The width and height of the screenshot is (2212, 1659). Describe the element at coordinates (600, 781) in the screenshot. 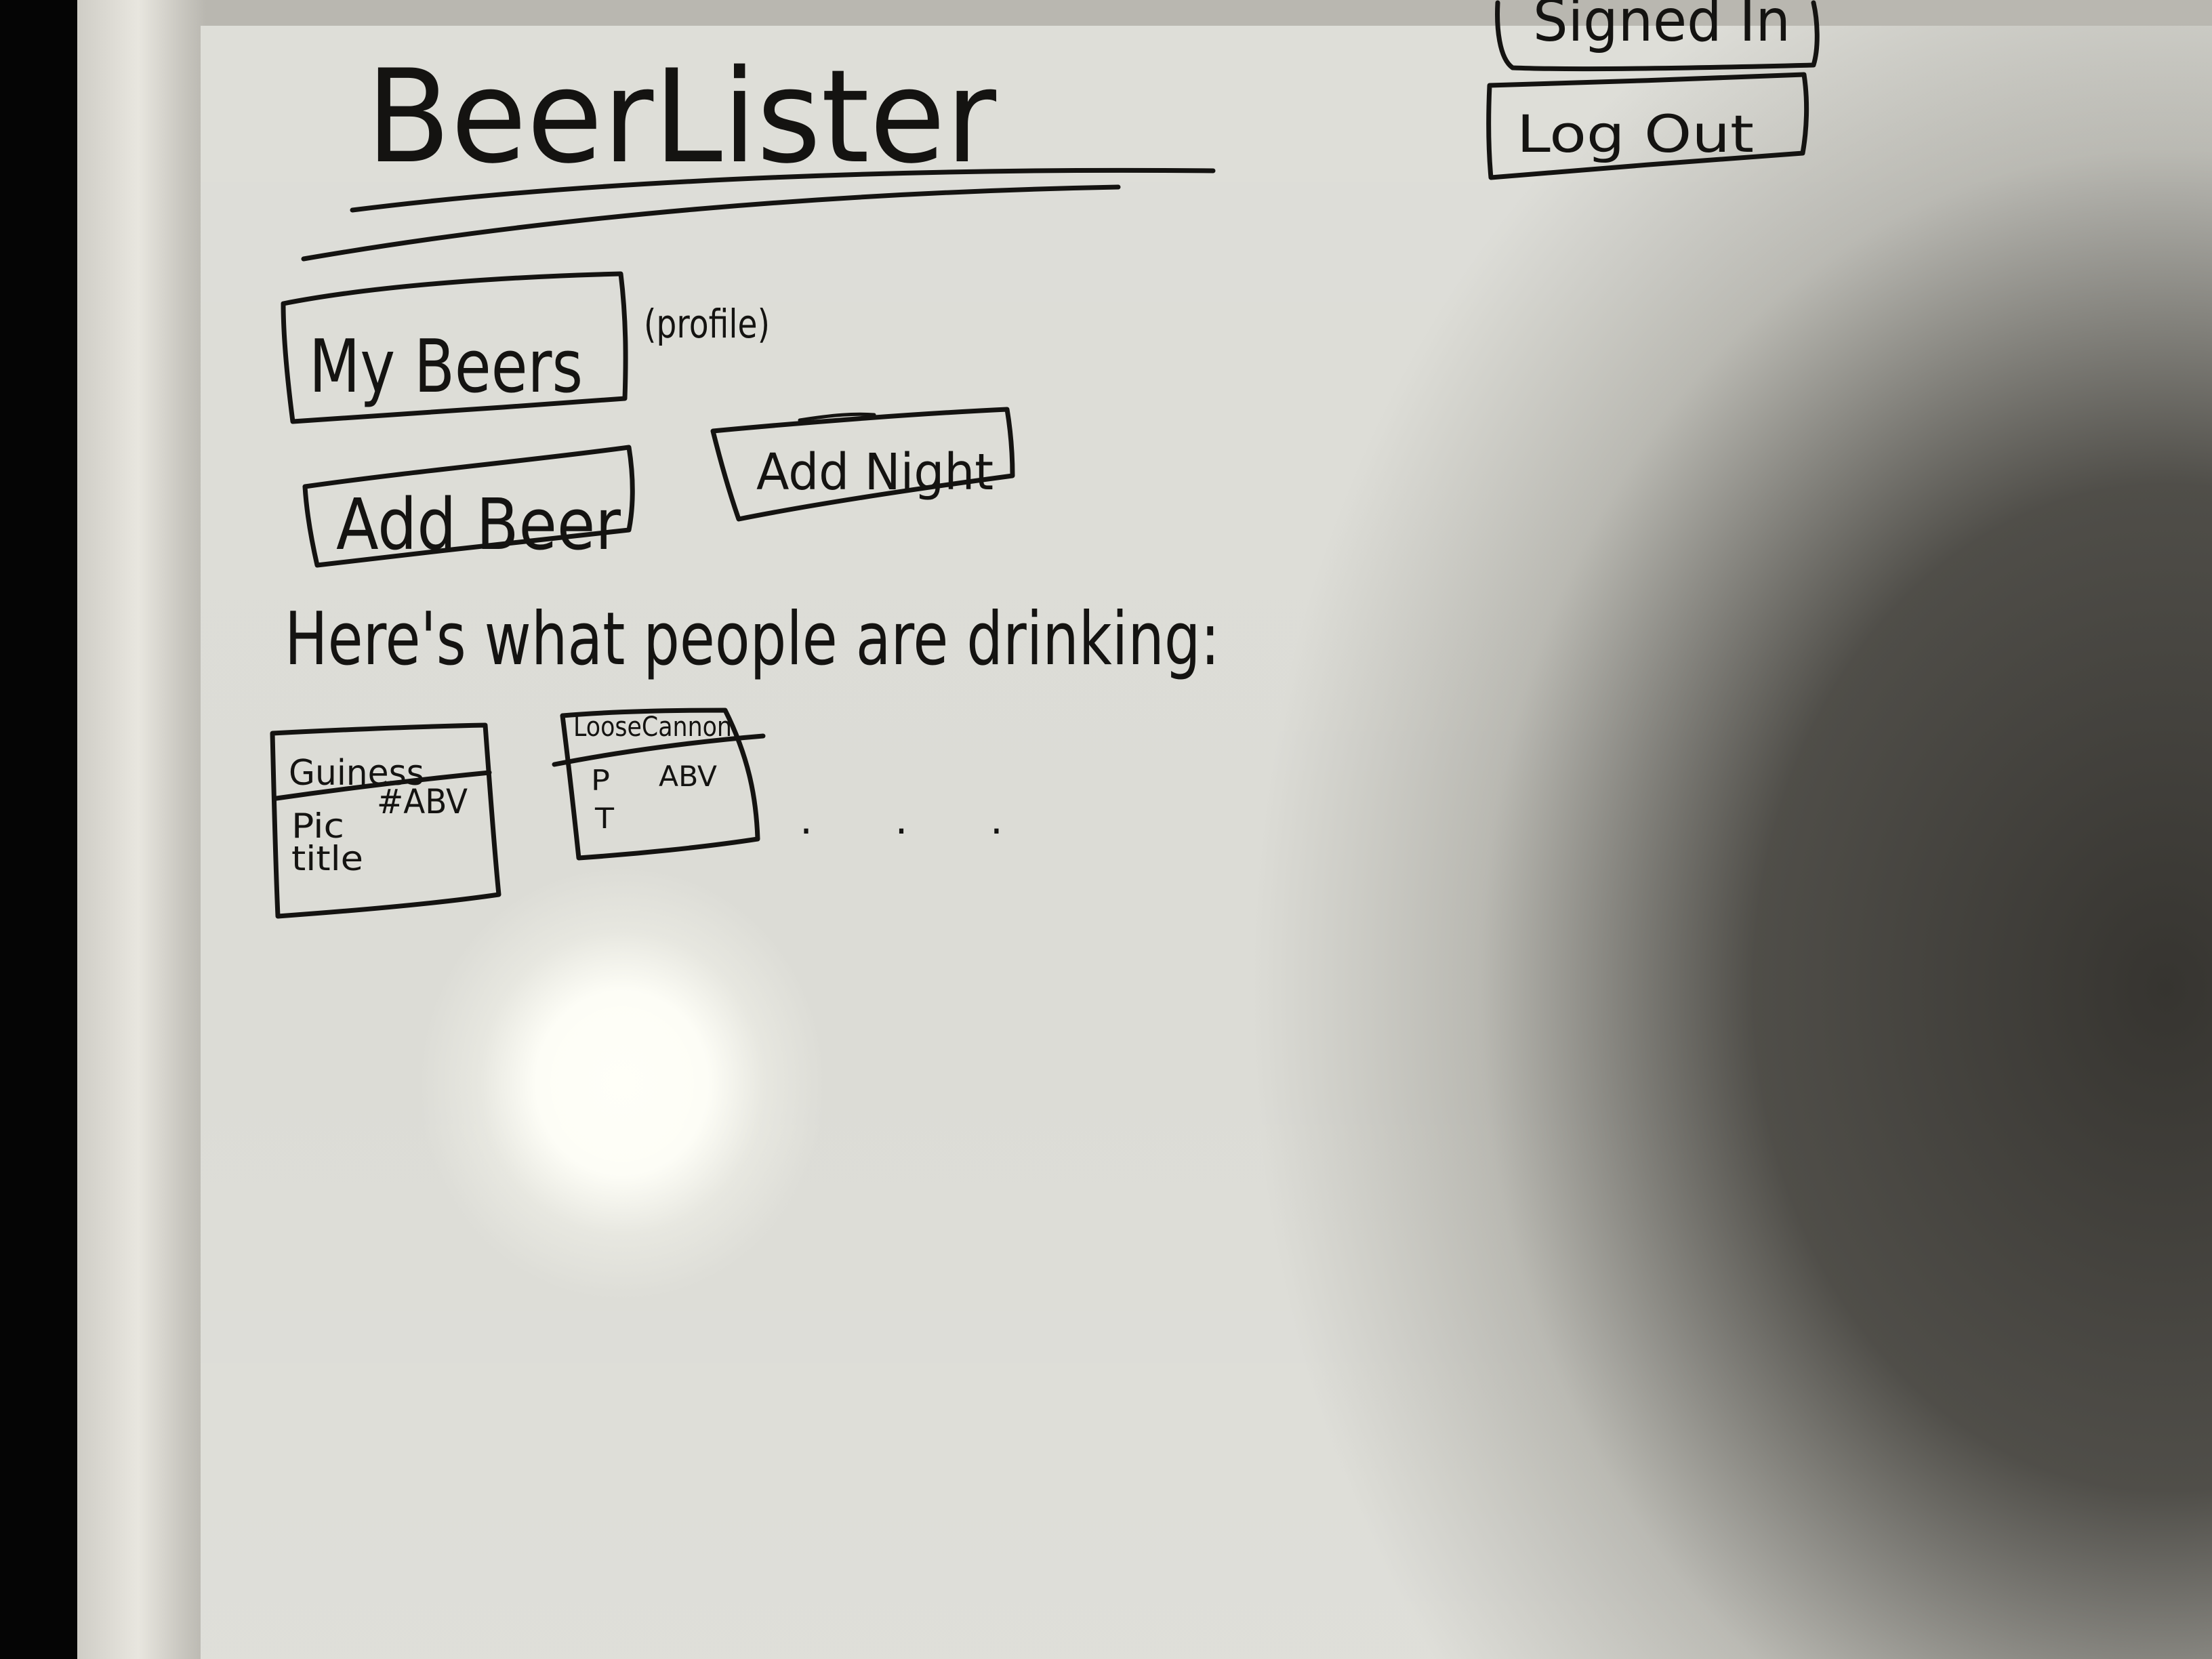

I see `beer-card-pic: P` at that location.